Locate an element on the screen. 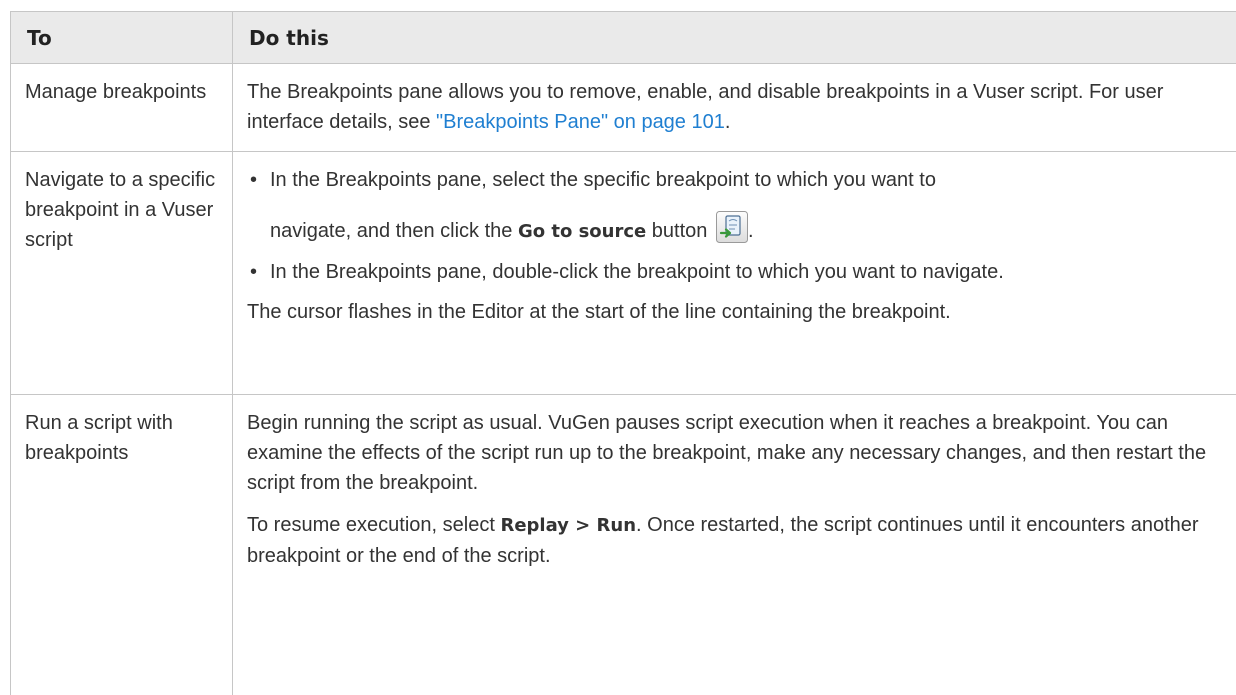 The width and height of the screenshot is (1236, 695). header-to: To is located at coordinates (122, 38).